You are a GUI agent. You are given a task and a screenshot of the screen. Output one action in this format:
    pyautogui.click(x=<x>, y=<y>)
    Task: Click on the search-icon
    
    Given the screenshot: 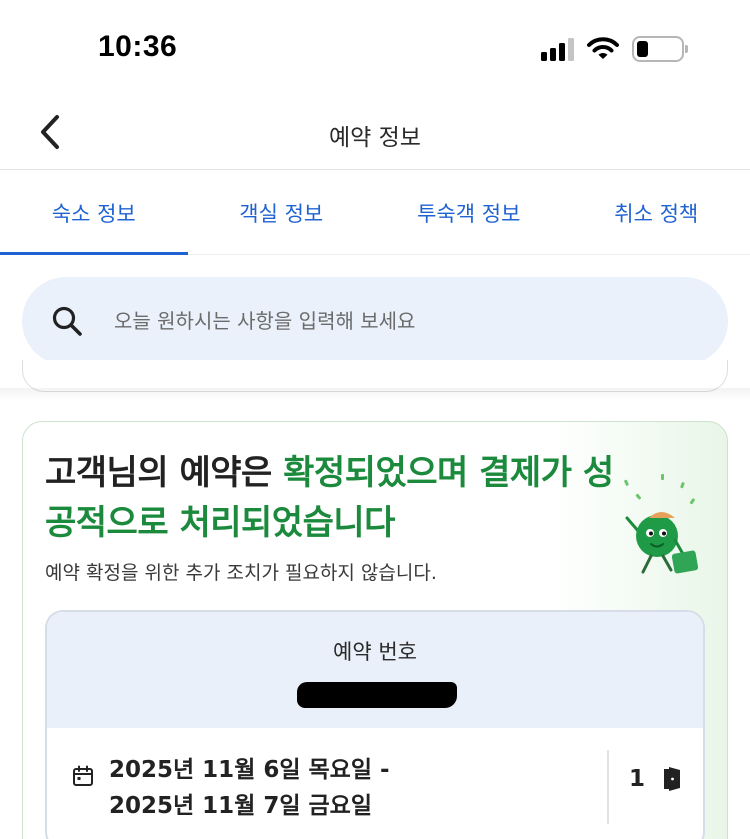 What is the action you would take?
    pyautogui.click(x=67, y=321)
    